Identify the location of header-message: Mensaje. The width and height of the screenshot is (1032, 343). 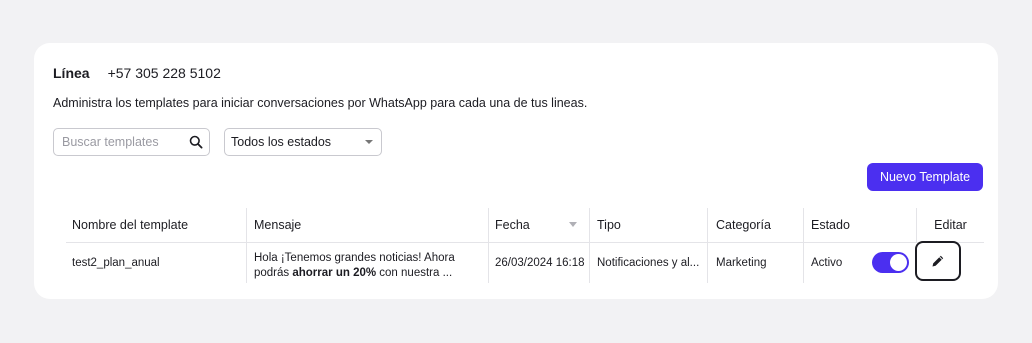
(367, 225).